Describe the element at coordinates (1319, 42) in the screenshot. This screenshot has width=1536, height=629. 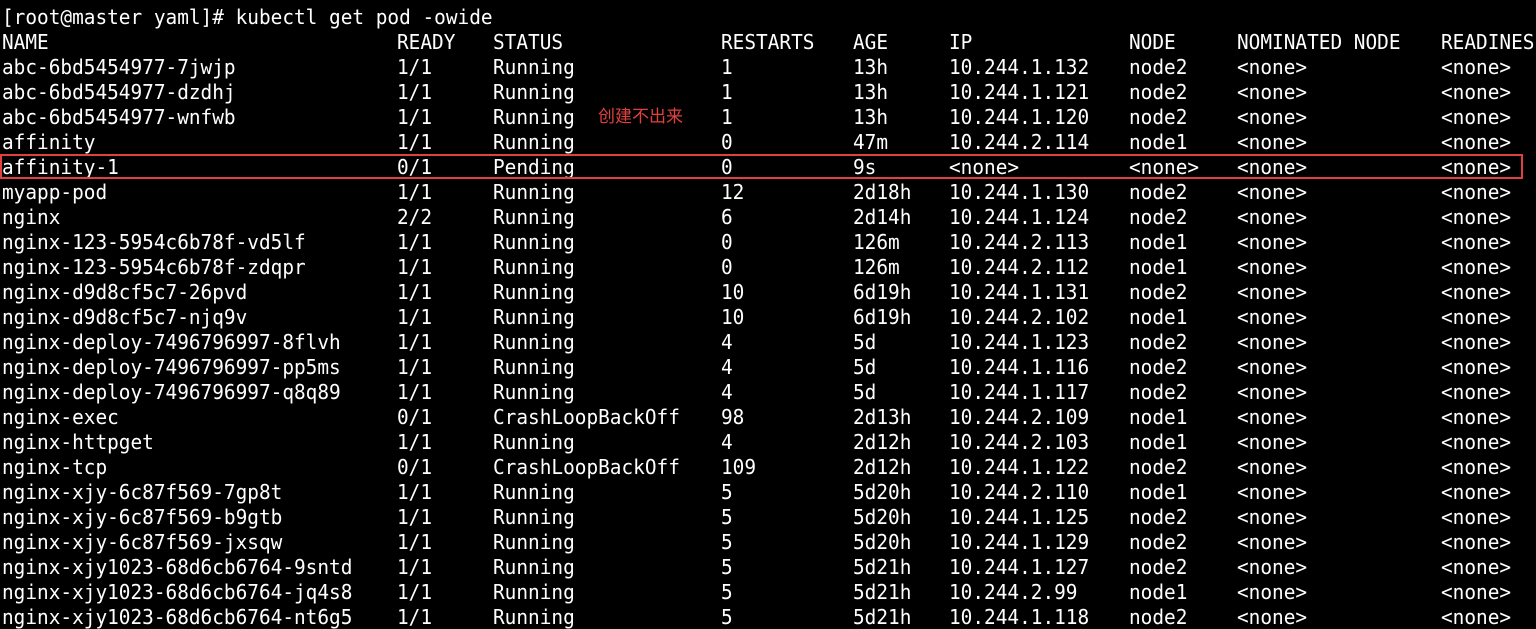
I see `header-nominated-node: NOMINATED NODE` at that location.